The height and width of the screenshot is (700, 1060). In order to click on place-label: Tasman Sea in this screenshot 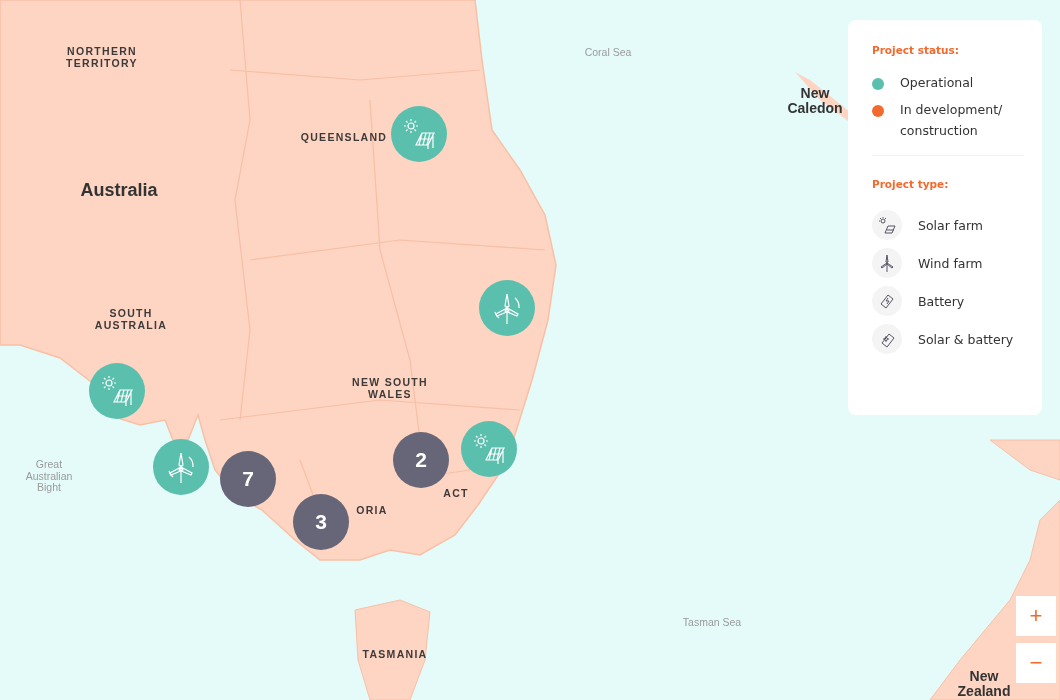, I will do `click(712, 623)`.